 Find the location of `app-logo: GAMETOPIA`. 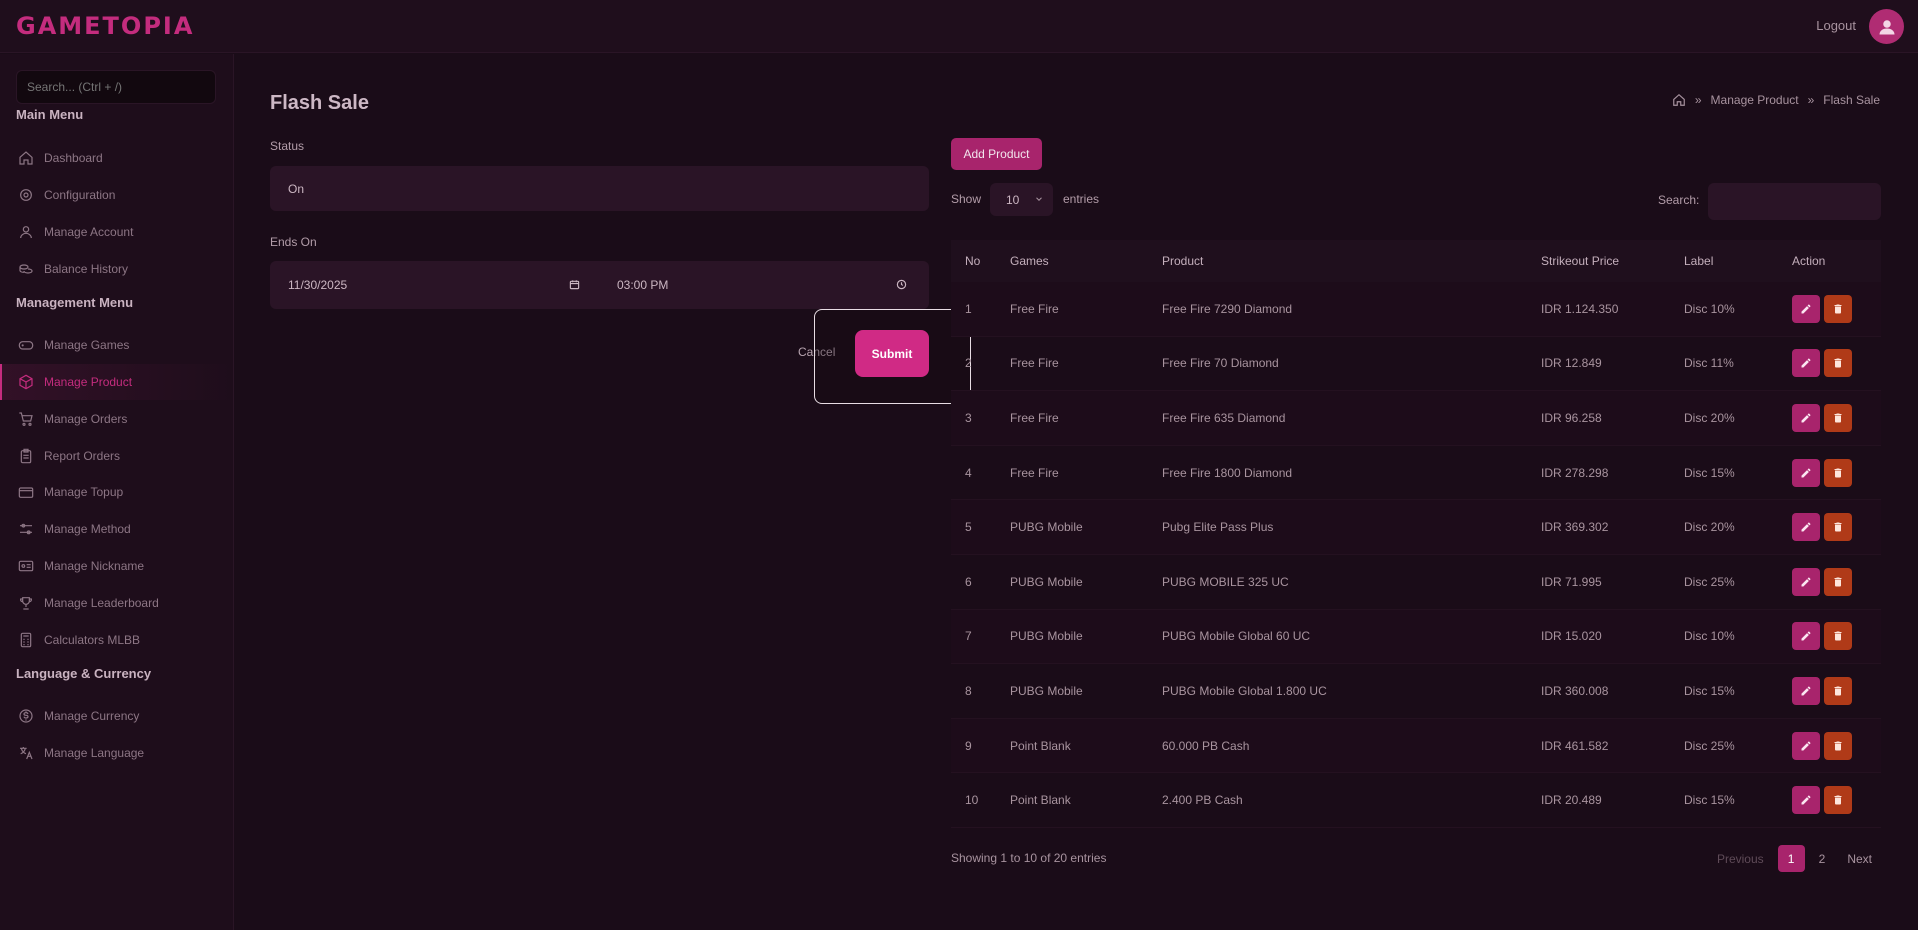

app-logo: GAMETOPIA is located at coordinates (105, 26).